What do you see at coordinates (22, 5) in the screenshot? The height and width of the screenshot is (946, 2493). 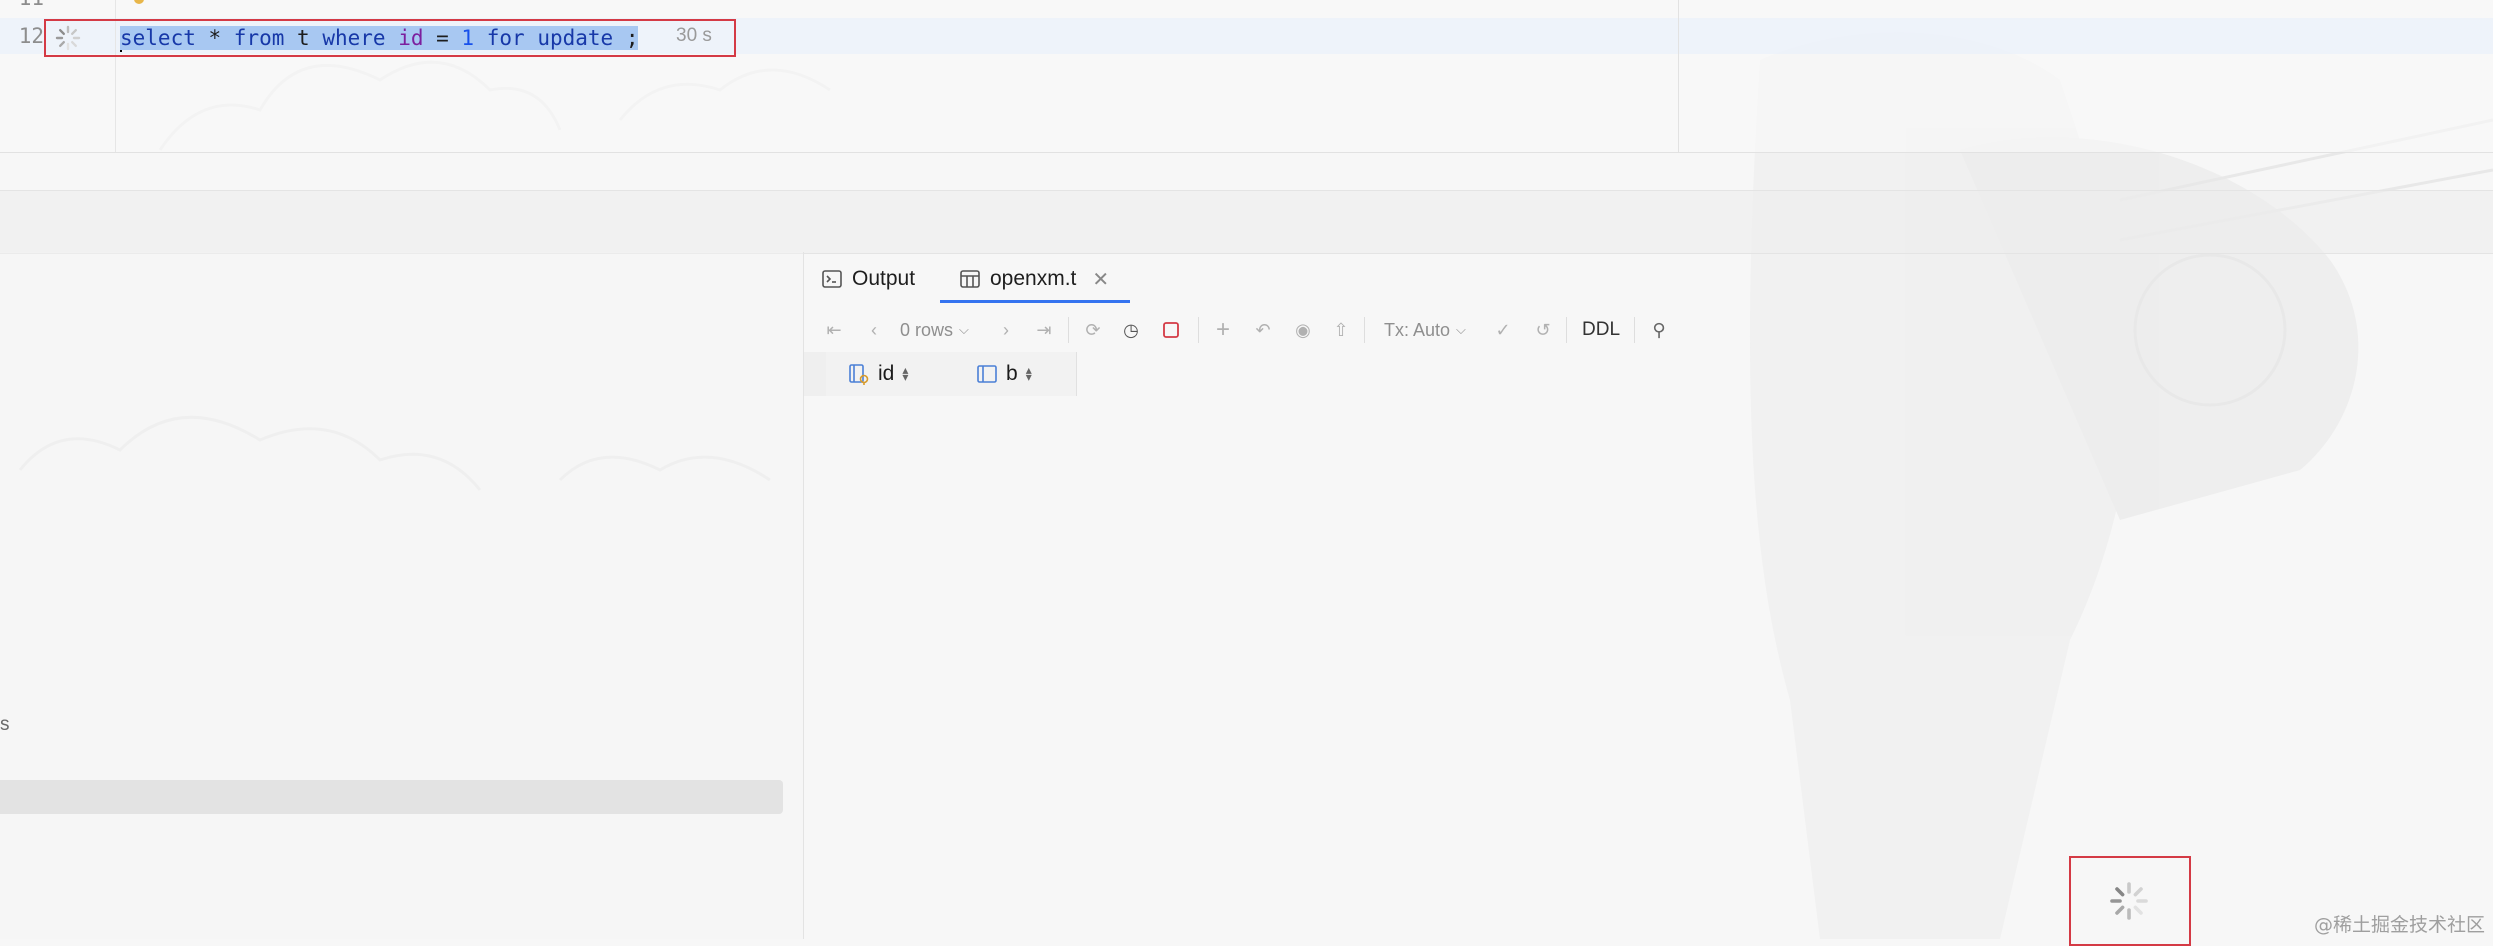 I see `line-number: 11` at bounding box center [22, 5].